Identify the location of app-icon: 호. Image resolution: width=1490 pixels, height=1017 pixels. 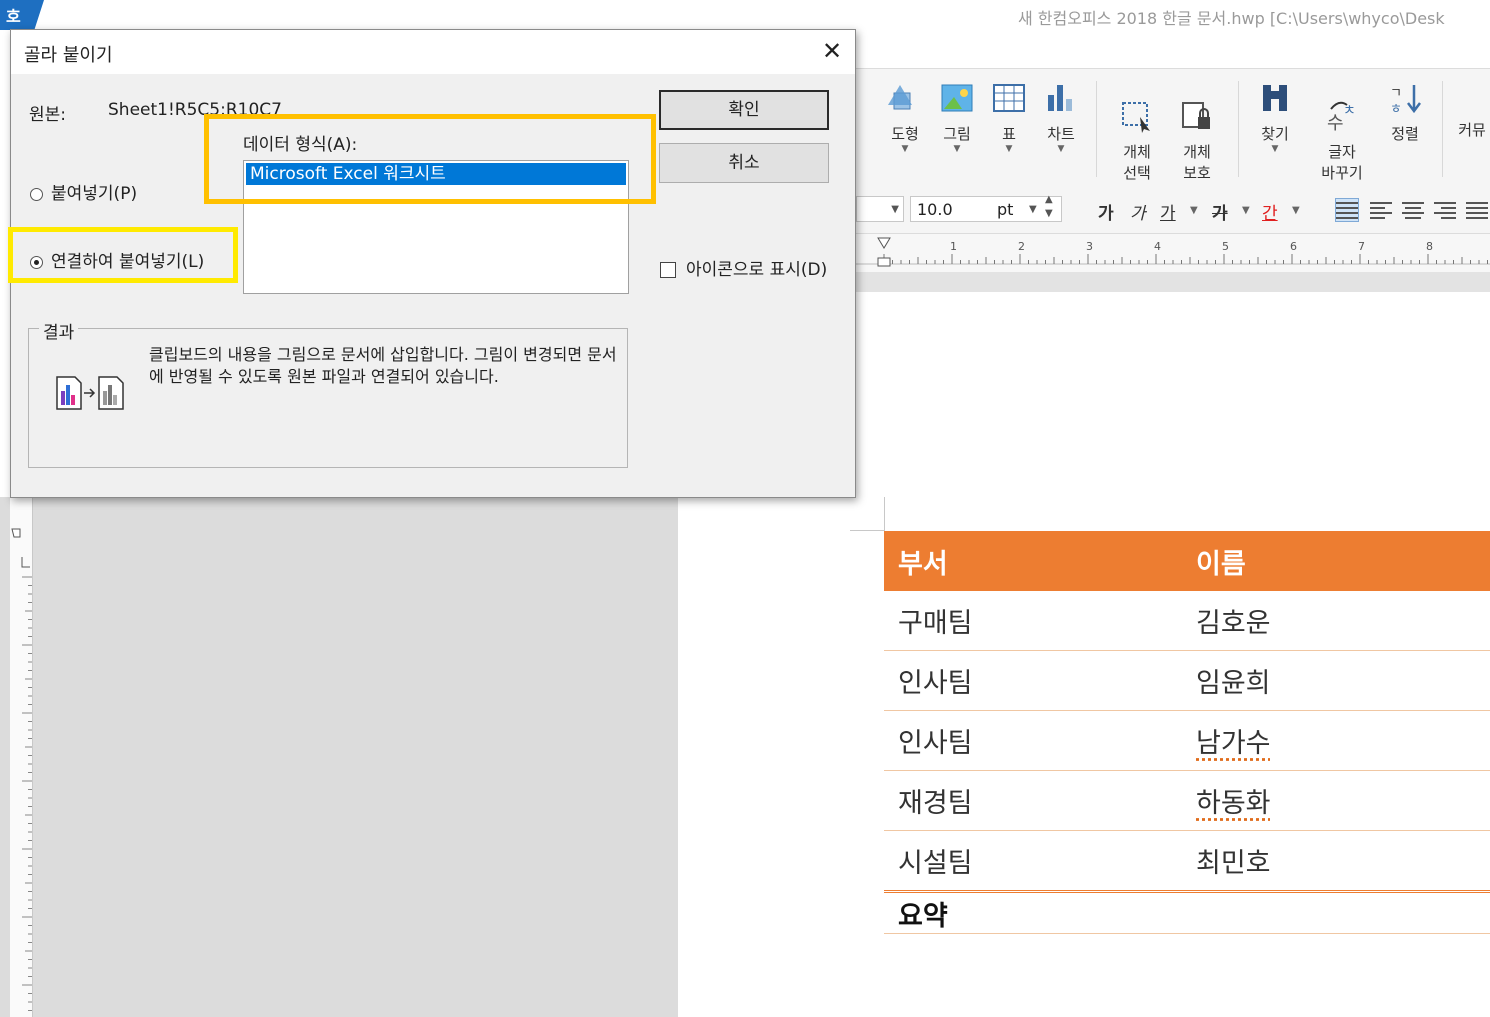
(22, 15).